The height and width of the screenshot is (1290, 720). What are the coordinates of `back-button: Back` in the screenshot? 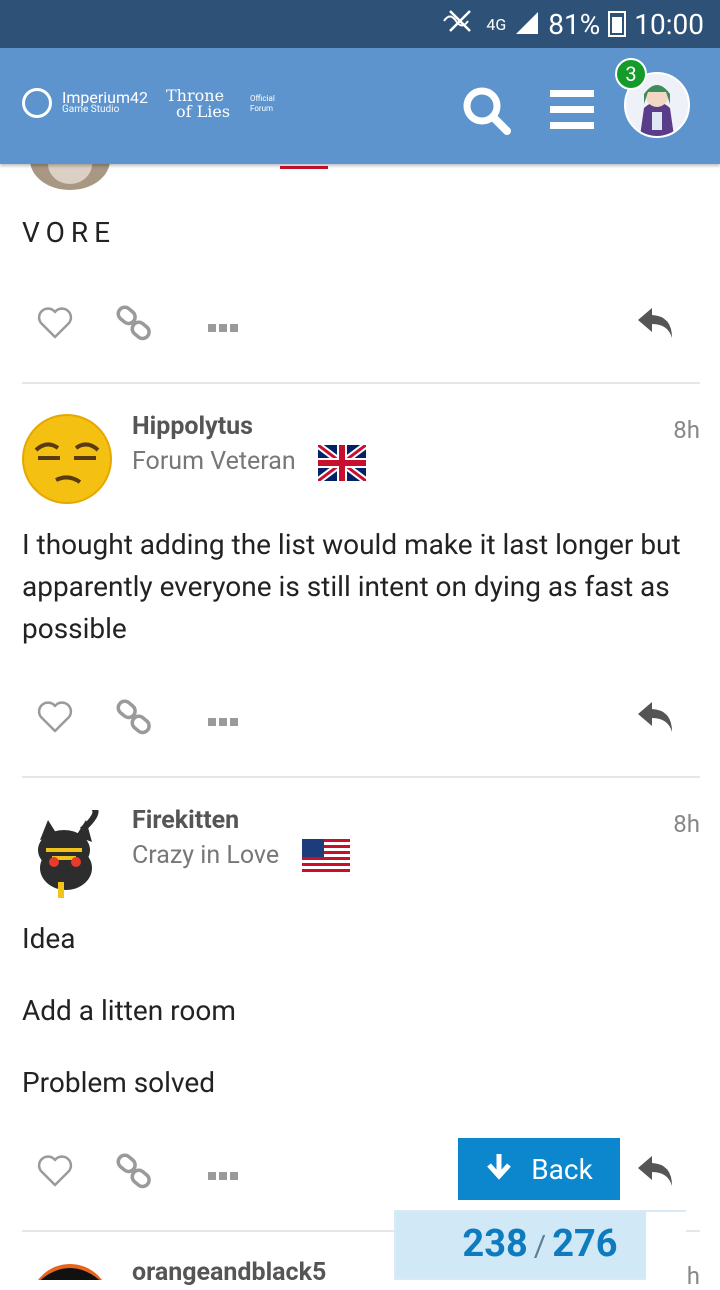 It's located at (539, 1169).